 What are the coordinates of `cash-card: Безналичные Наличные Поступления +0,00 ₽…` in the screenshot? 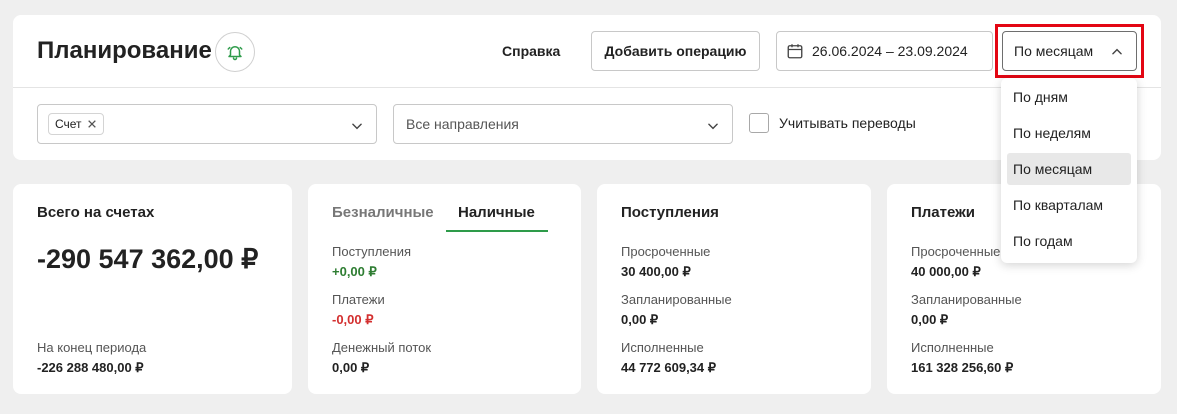 It's located at (444, 289).